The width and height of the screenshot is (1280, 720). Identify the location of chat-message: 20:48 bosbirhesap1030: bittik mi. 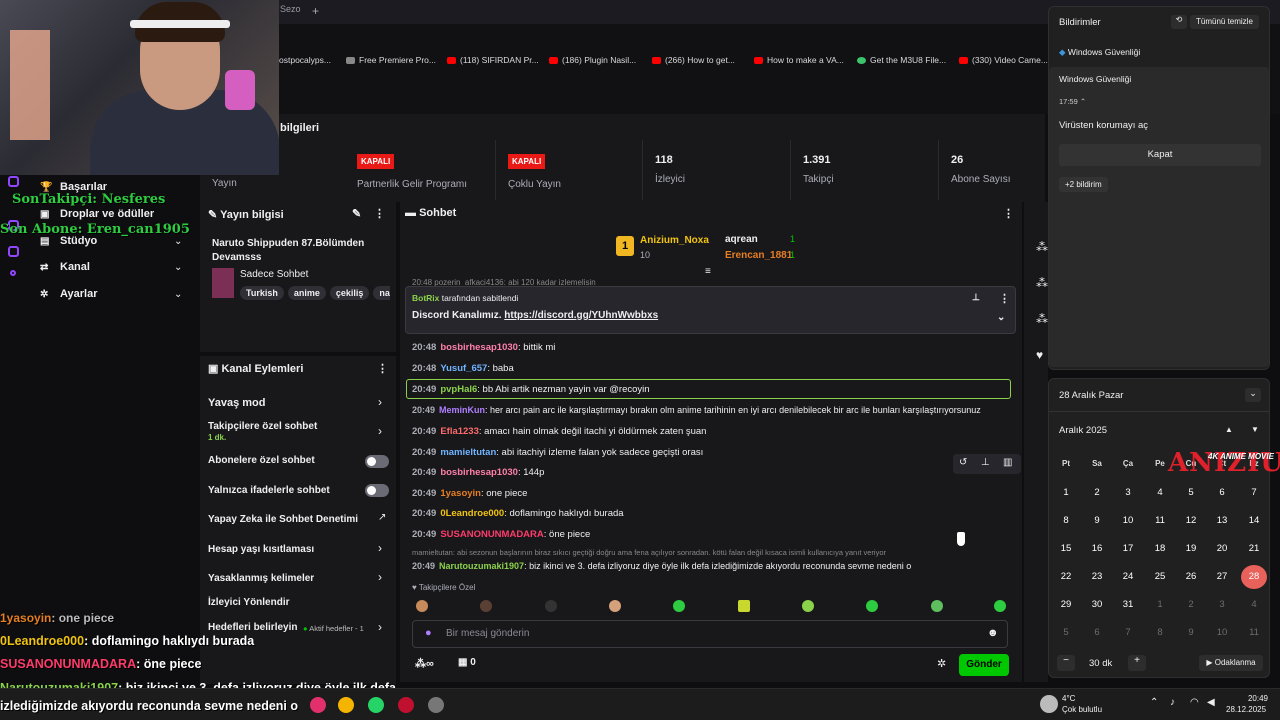
(483, 347).